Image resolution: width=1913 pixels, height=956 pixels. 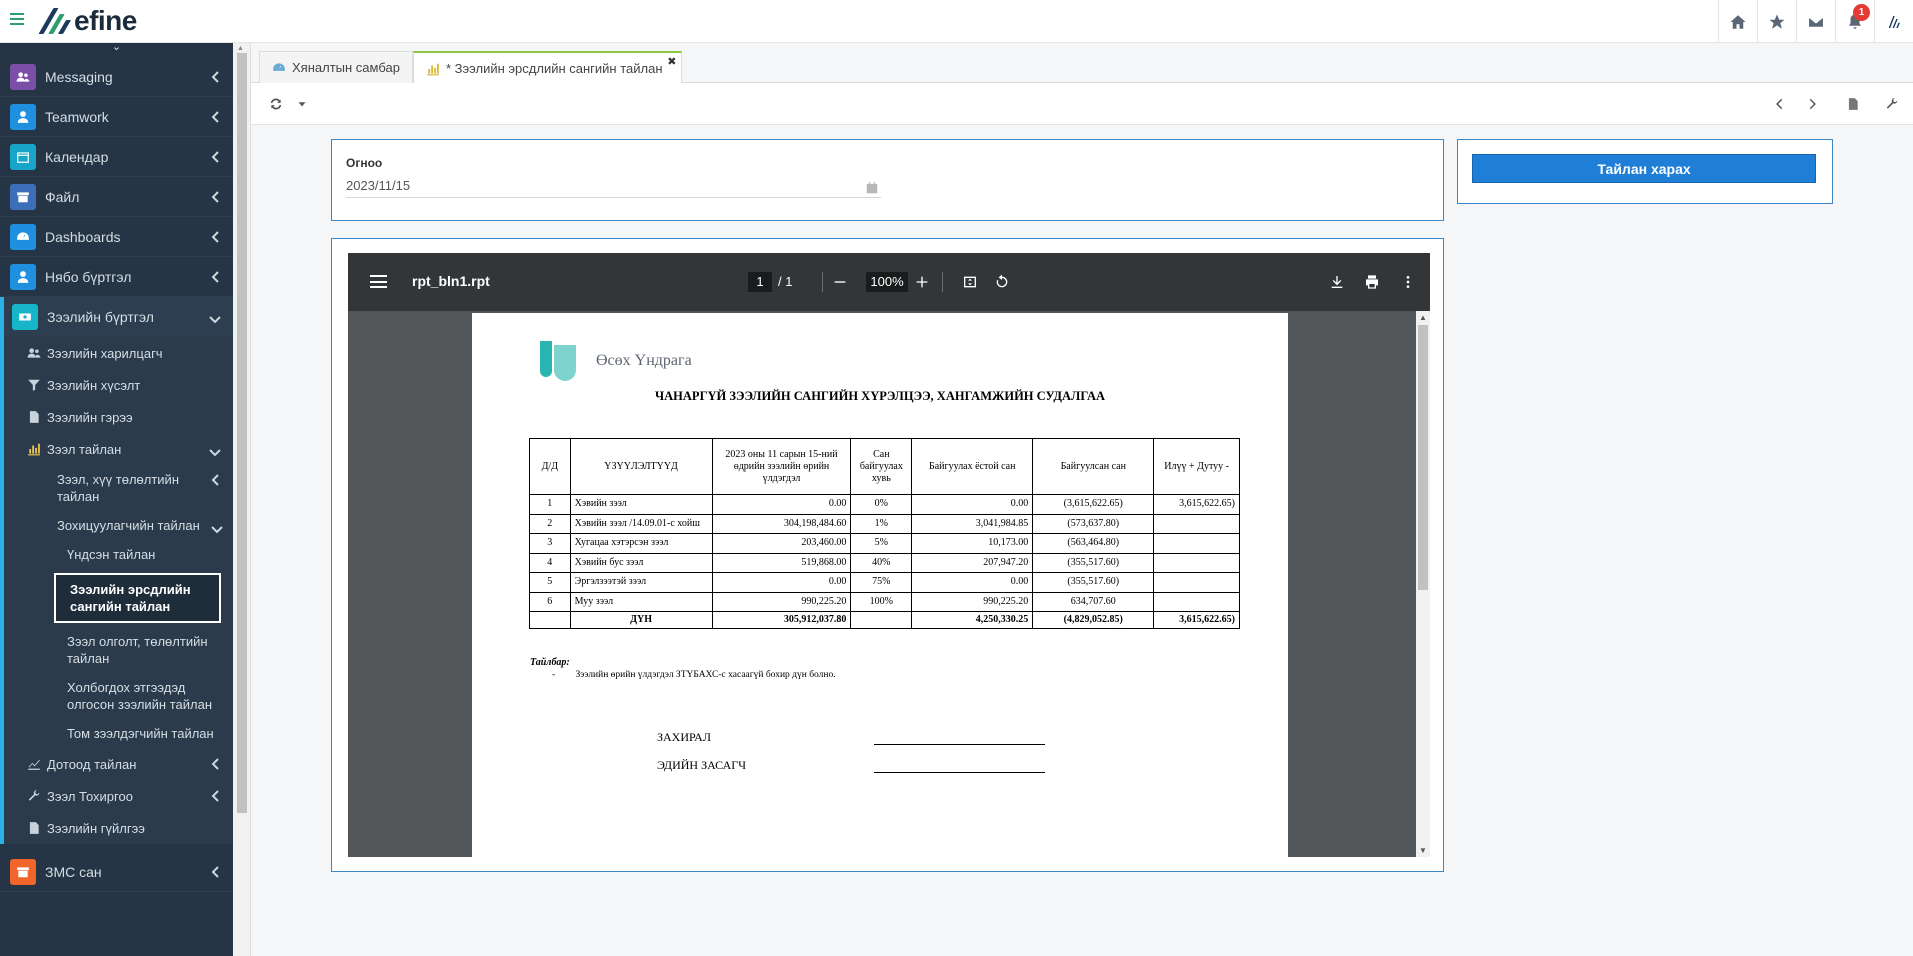 What do you see at coordinates (1854, 21) in the screenshot?
I see `notifications-button: 1` at bounding box center [1854, 21].